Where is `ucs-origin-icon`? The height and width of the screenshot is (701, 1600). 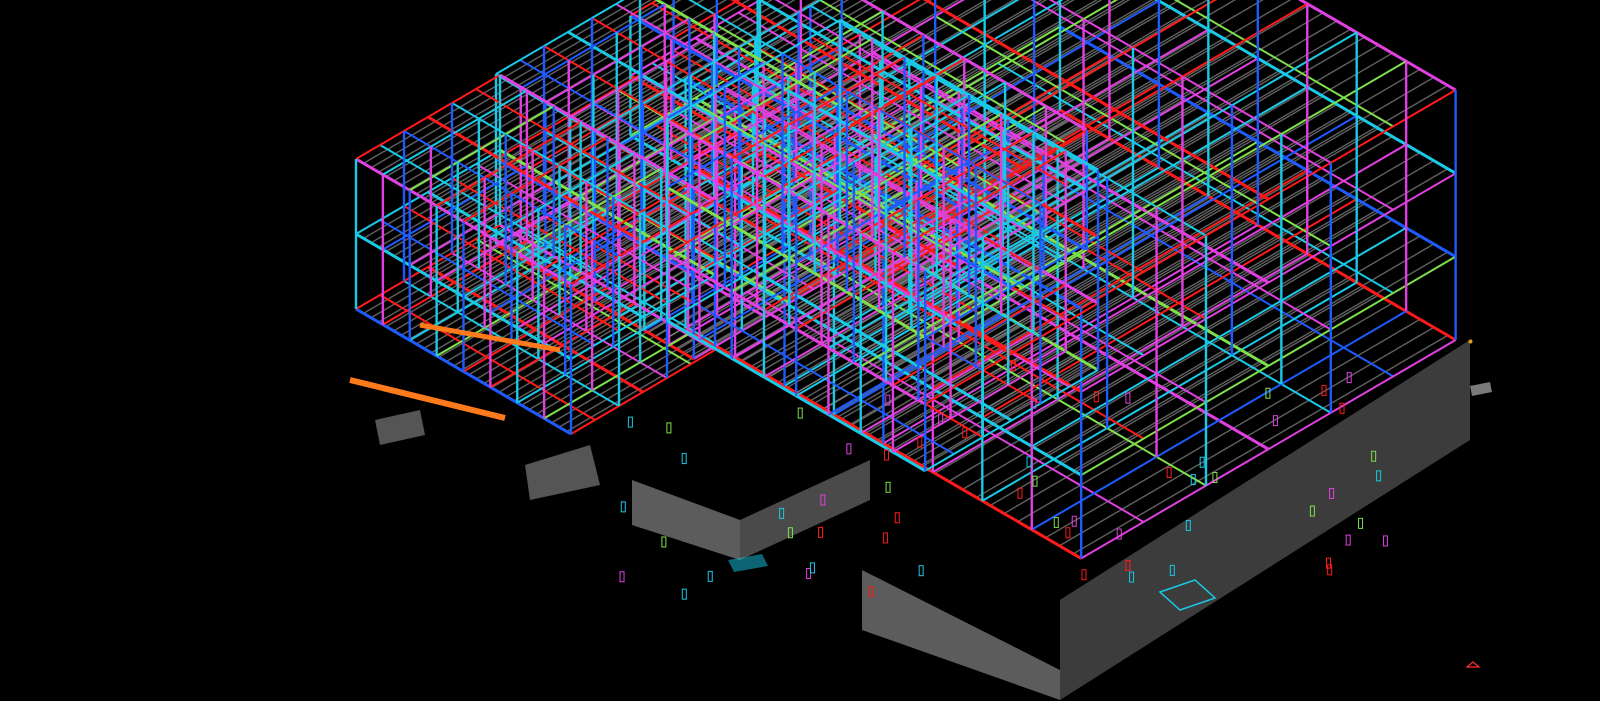 ucs-origin-icon is located at coordinates (1473, 662).